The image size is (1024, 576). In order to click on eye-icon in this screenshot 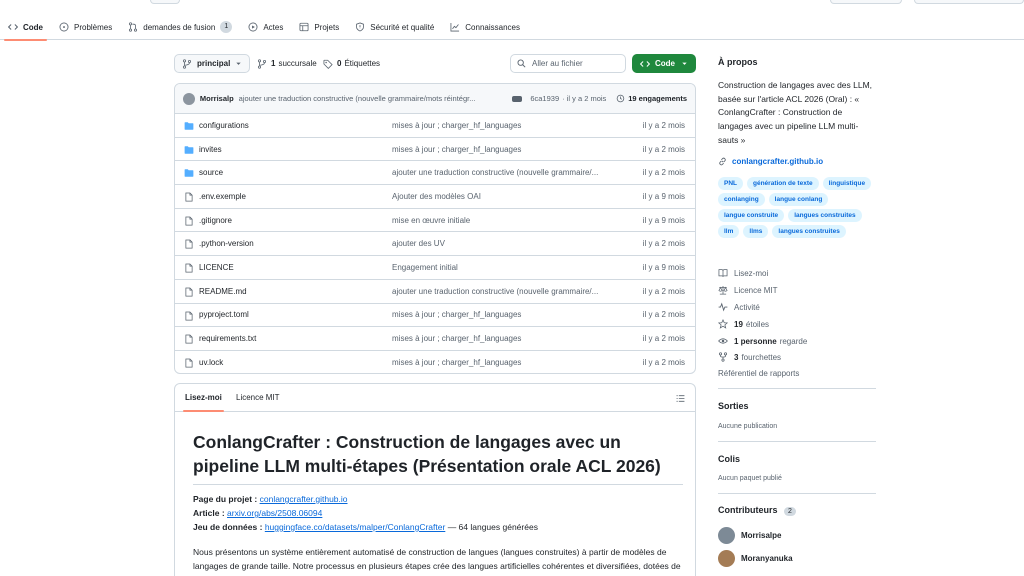, I will do `click(723, 341)`.